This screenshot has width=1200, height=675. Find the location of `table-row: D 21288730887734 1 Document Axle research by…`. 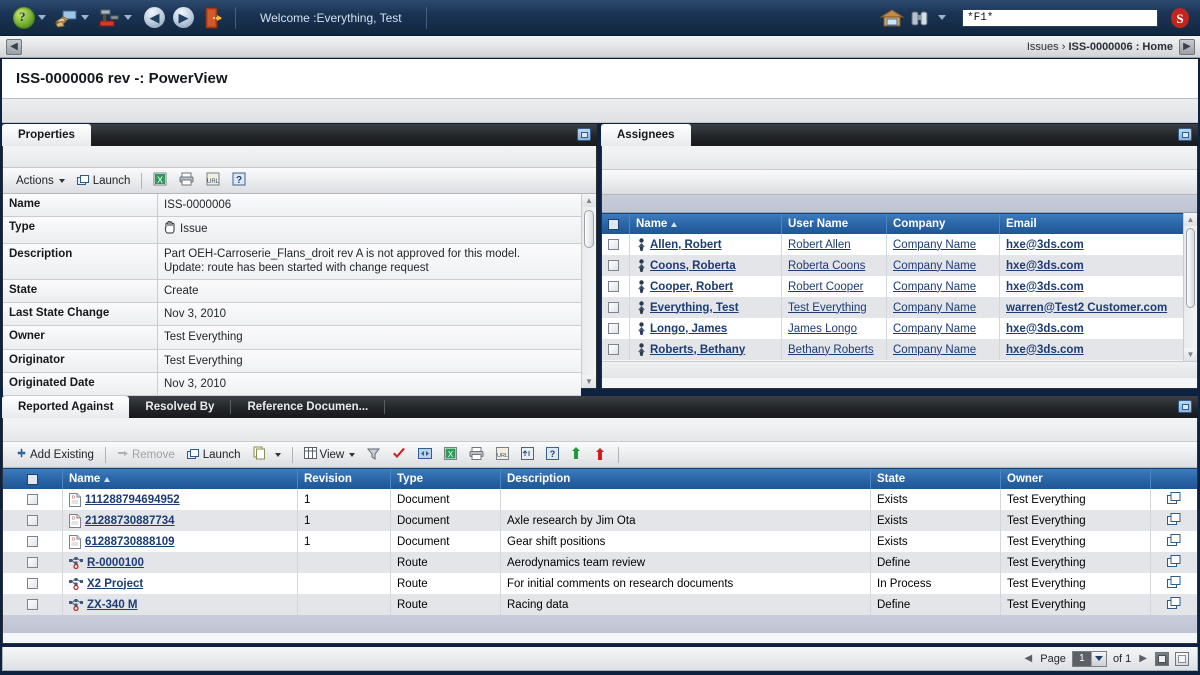

table-row: D 21288730887734 1 Document Axle research by… is located at coordinates (600, 520).